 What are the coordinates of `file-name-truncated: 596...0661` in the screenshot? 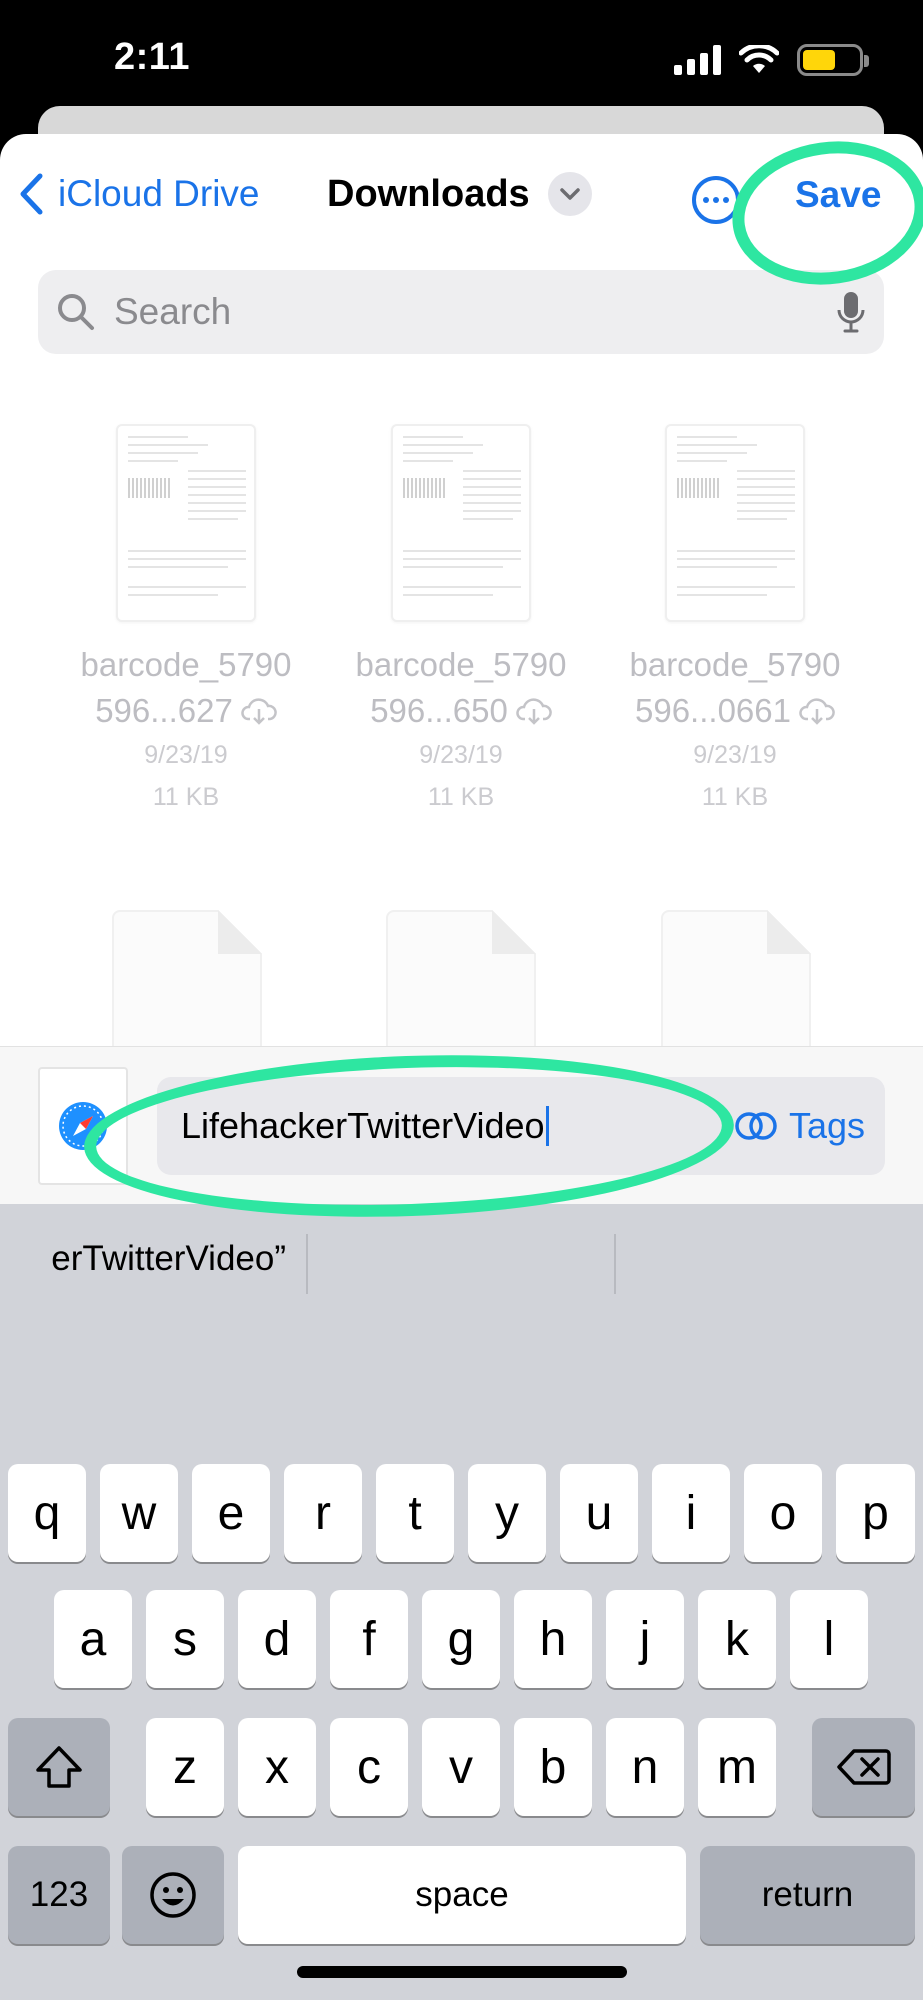 It's located at (713, 710).